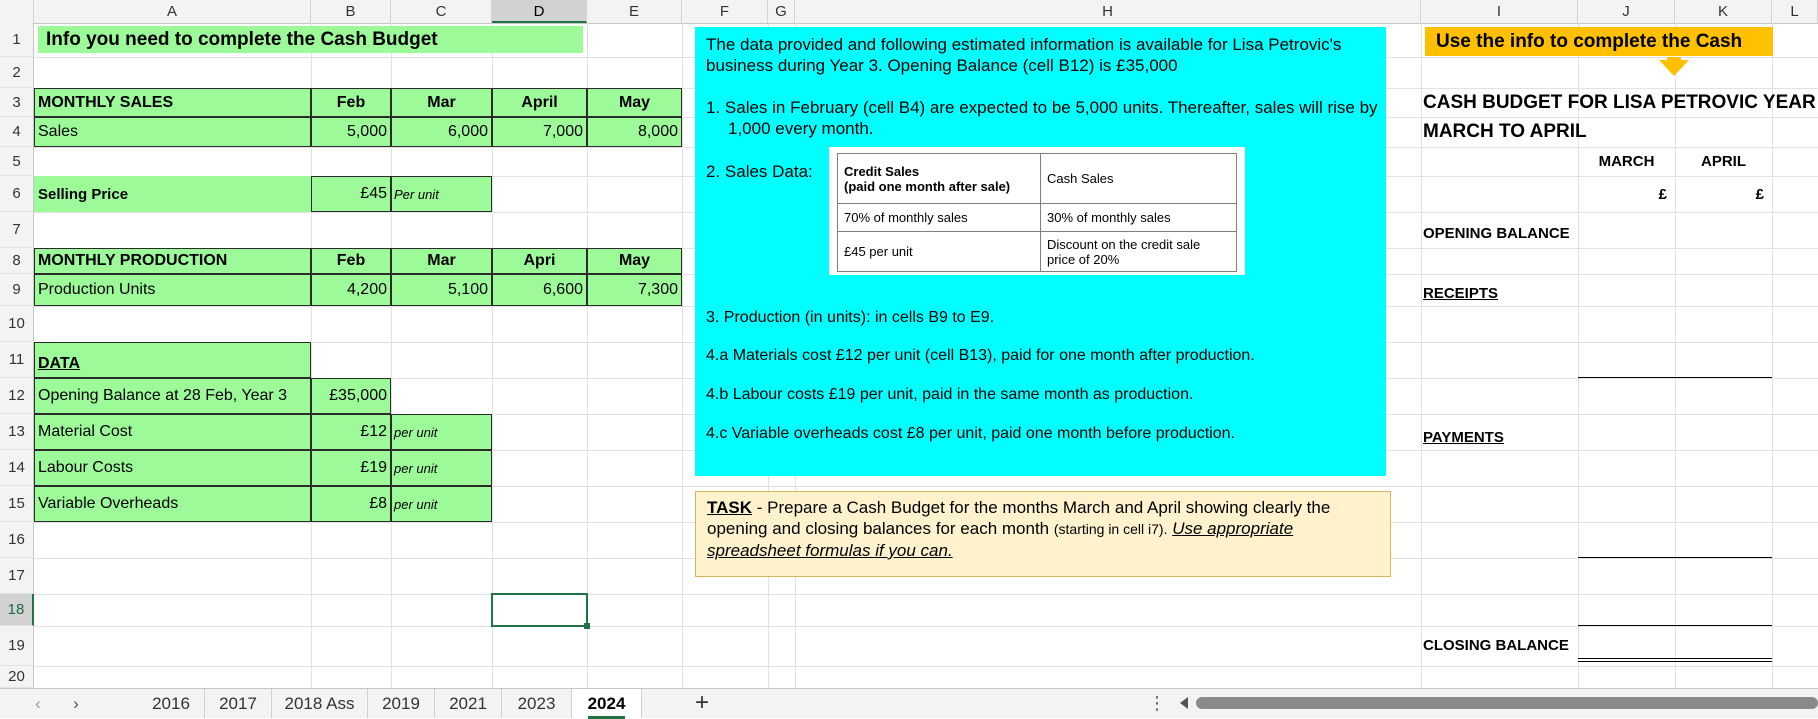 The height and width of the screenshot is (719, 1818). What do you see at coordinates (17, 194) in the screenshot?
I see `row-header: 6` at bounding box center [17, 194].